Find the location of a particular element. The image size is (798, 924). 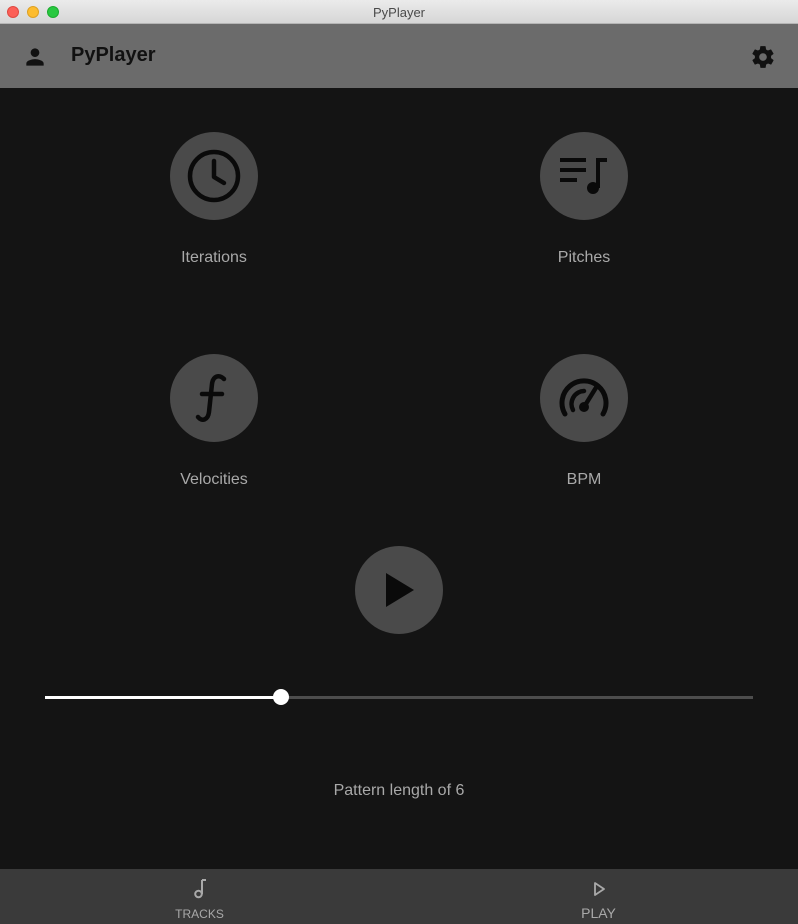

bottom-navigation: TRACKS PLAY is located at coordinates (399, 896).